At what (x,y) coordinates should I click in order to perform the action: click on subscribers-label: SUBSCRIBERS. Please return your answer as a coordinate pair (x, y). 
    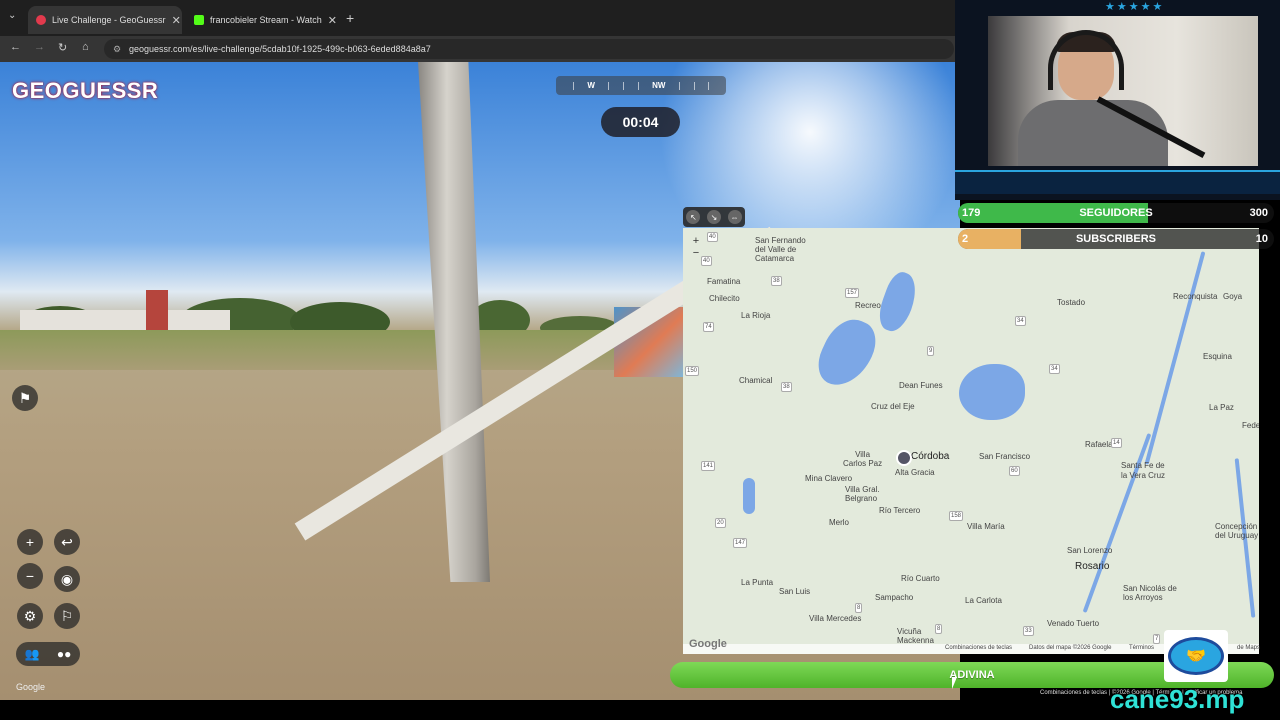
    Looking at the image, I should click on (1116, 239).